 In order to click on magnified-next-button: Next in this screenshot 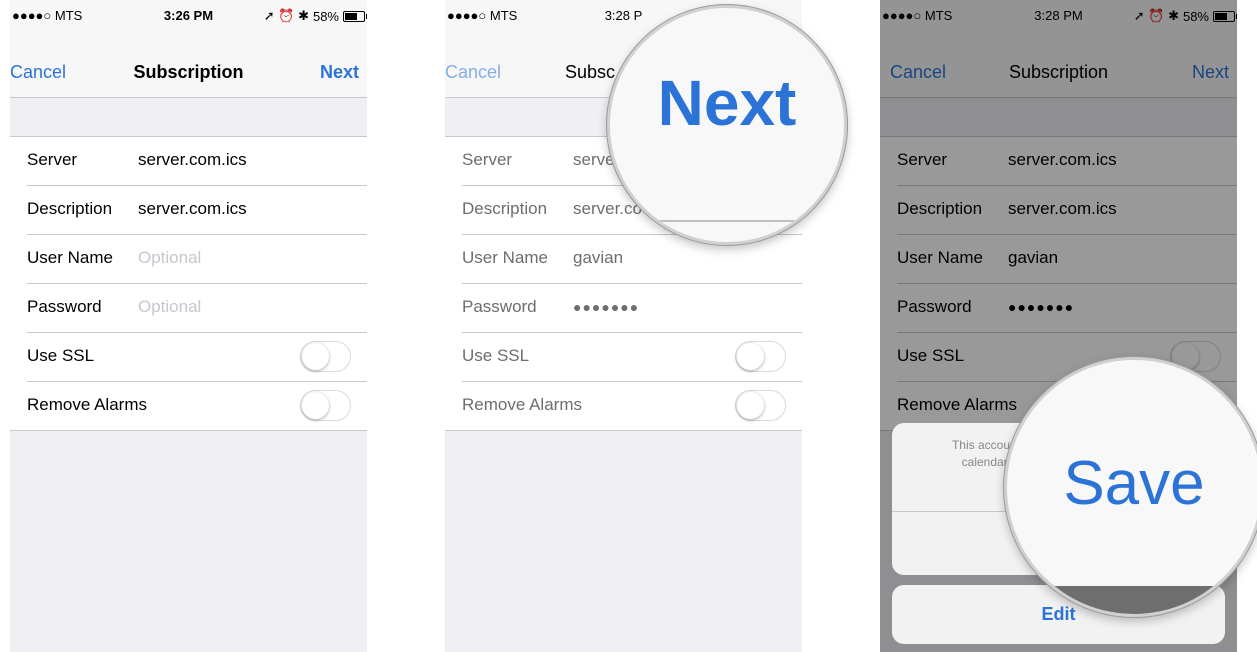, I will do `click(727, 103)`.